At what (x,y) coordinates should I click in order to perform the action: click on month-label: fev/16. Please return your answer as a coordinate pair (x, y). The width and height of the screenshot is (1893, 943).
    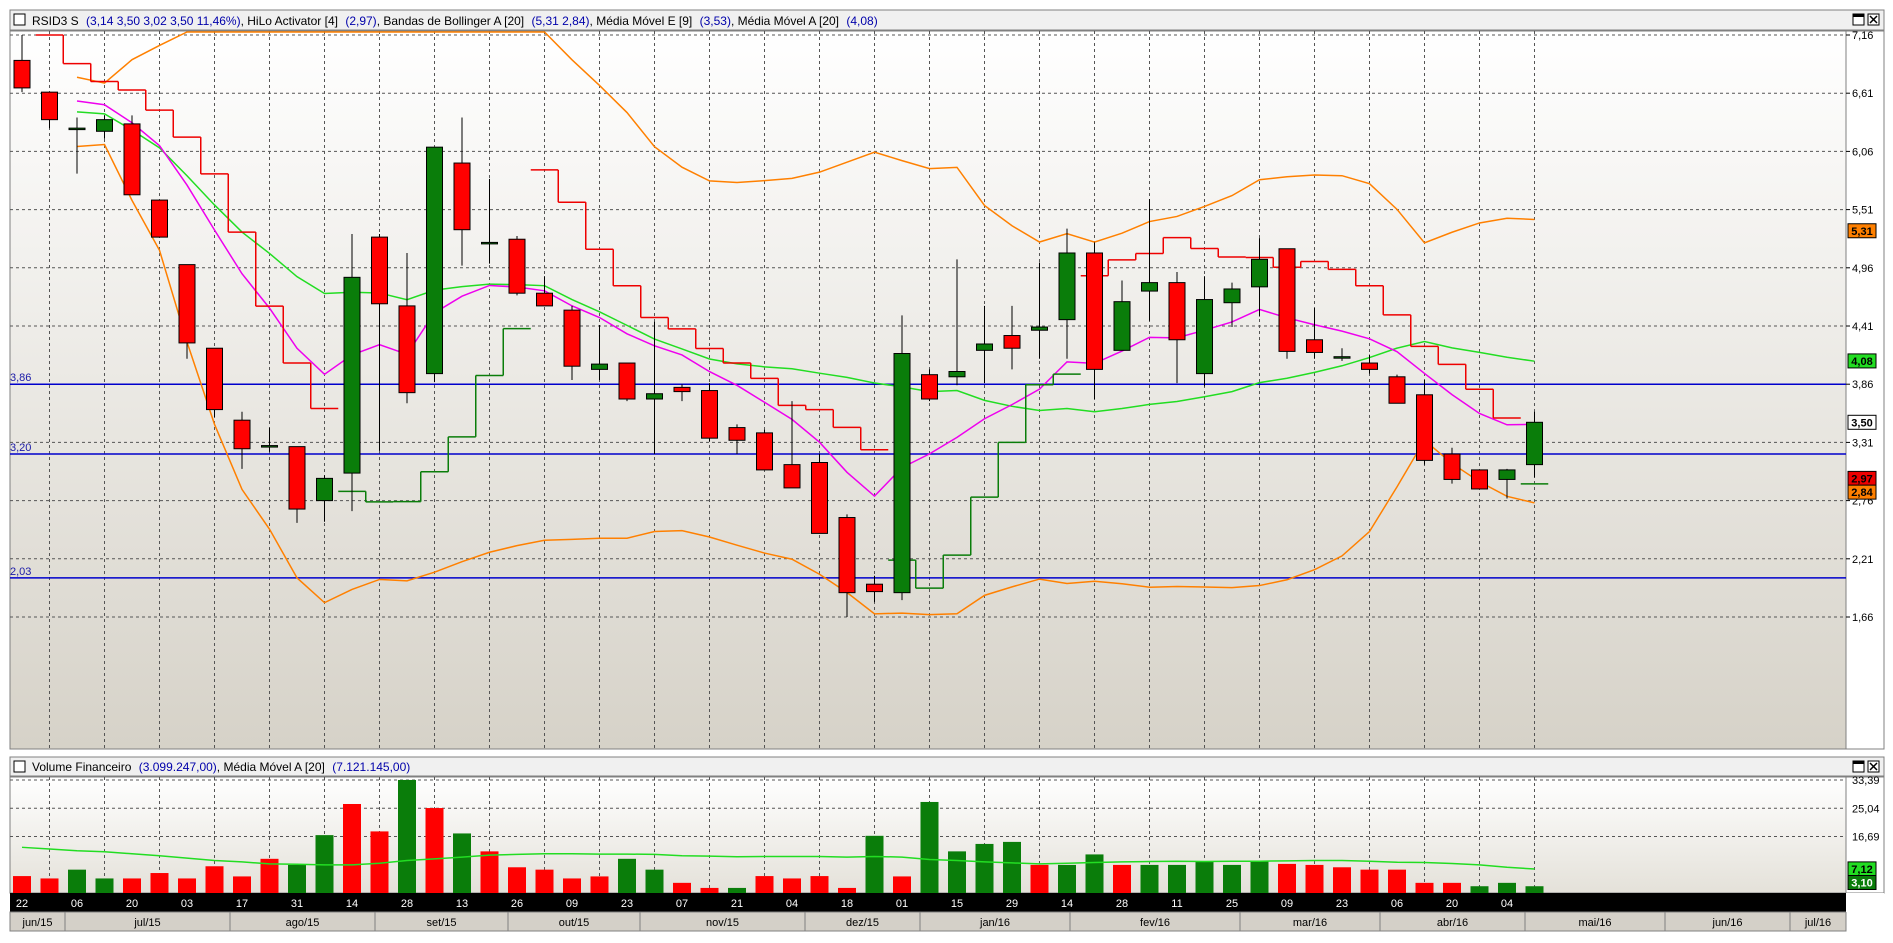
    Looking at the image, I should click on (1155, 923).